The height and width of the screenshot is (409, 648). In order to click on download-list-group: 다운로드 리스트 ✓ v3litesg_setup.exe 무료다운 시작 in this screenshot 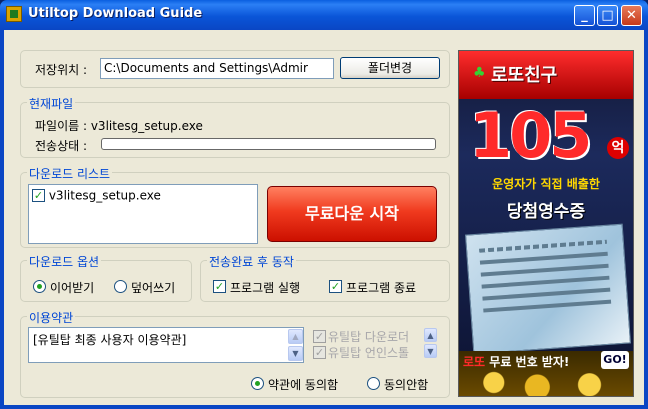, I will do `click(235, 206)`.